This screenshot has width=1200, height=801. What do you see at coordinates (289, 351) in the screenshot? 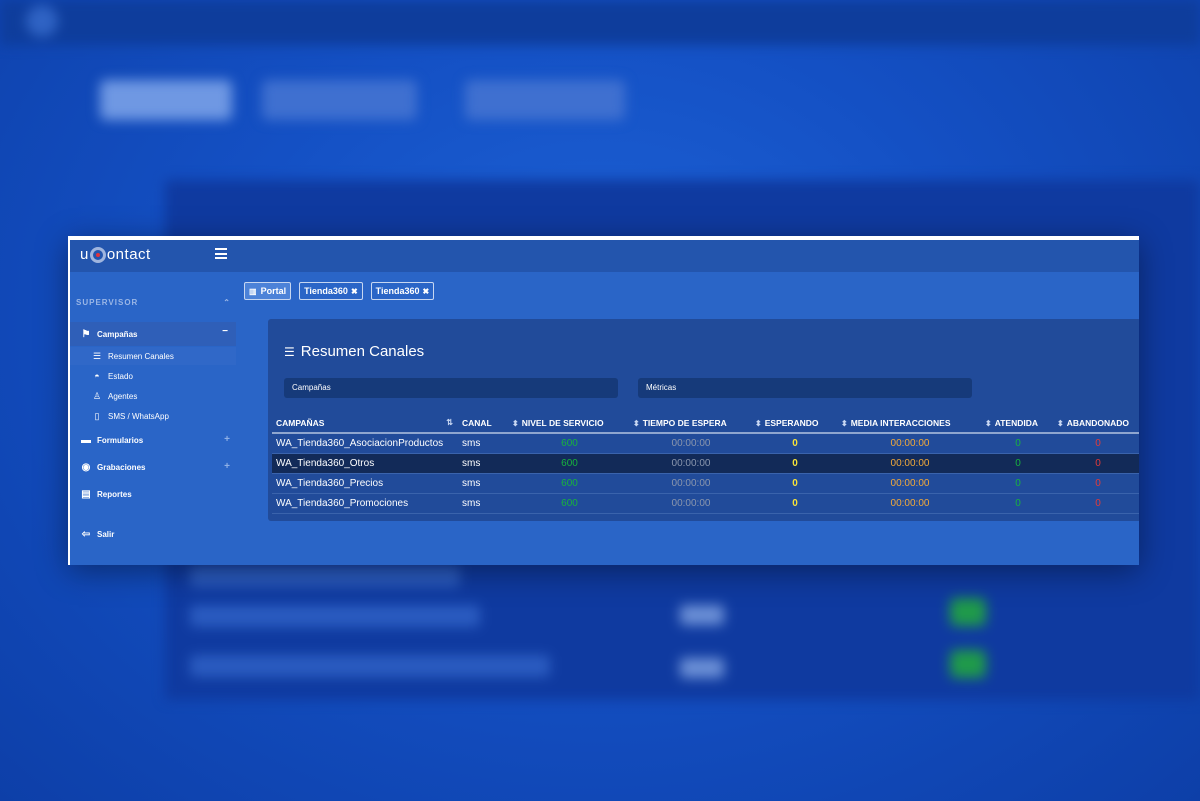
I see `list-icon: ☰` at bounding box center [289, 351].